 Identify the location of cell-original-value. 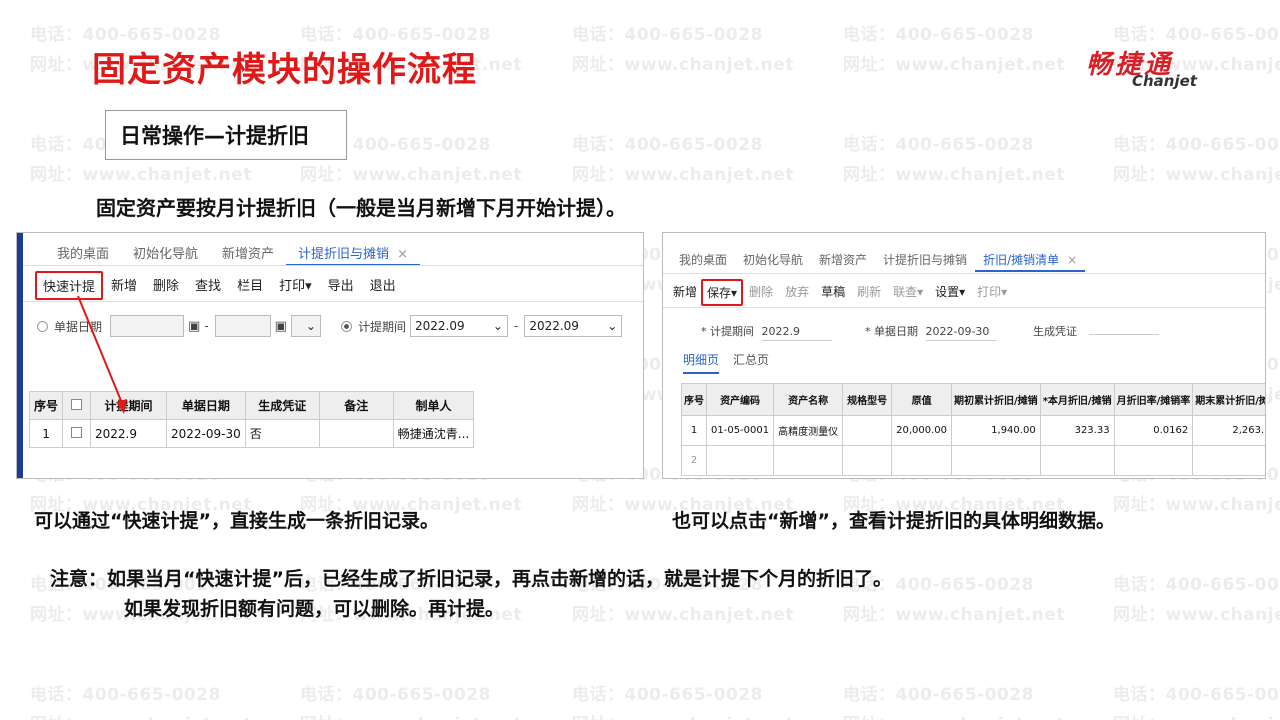
(922, 460).